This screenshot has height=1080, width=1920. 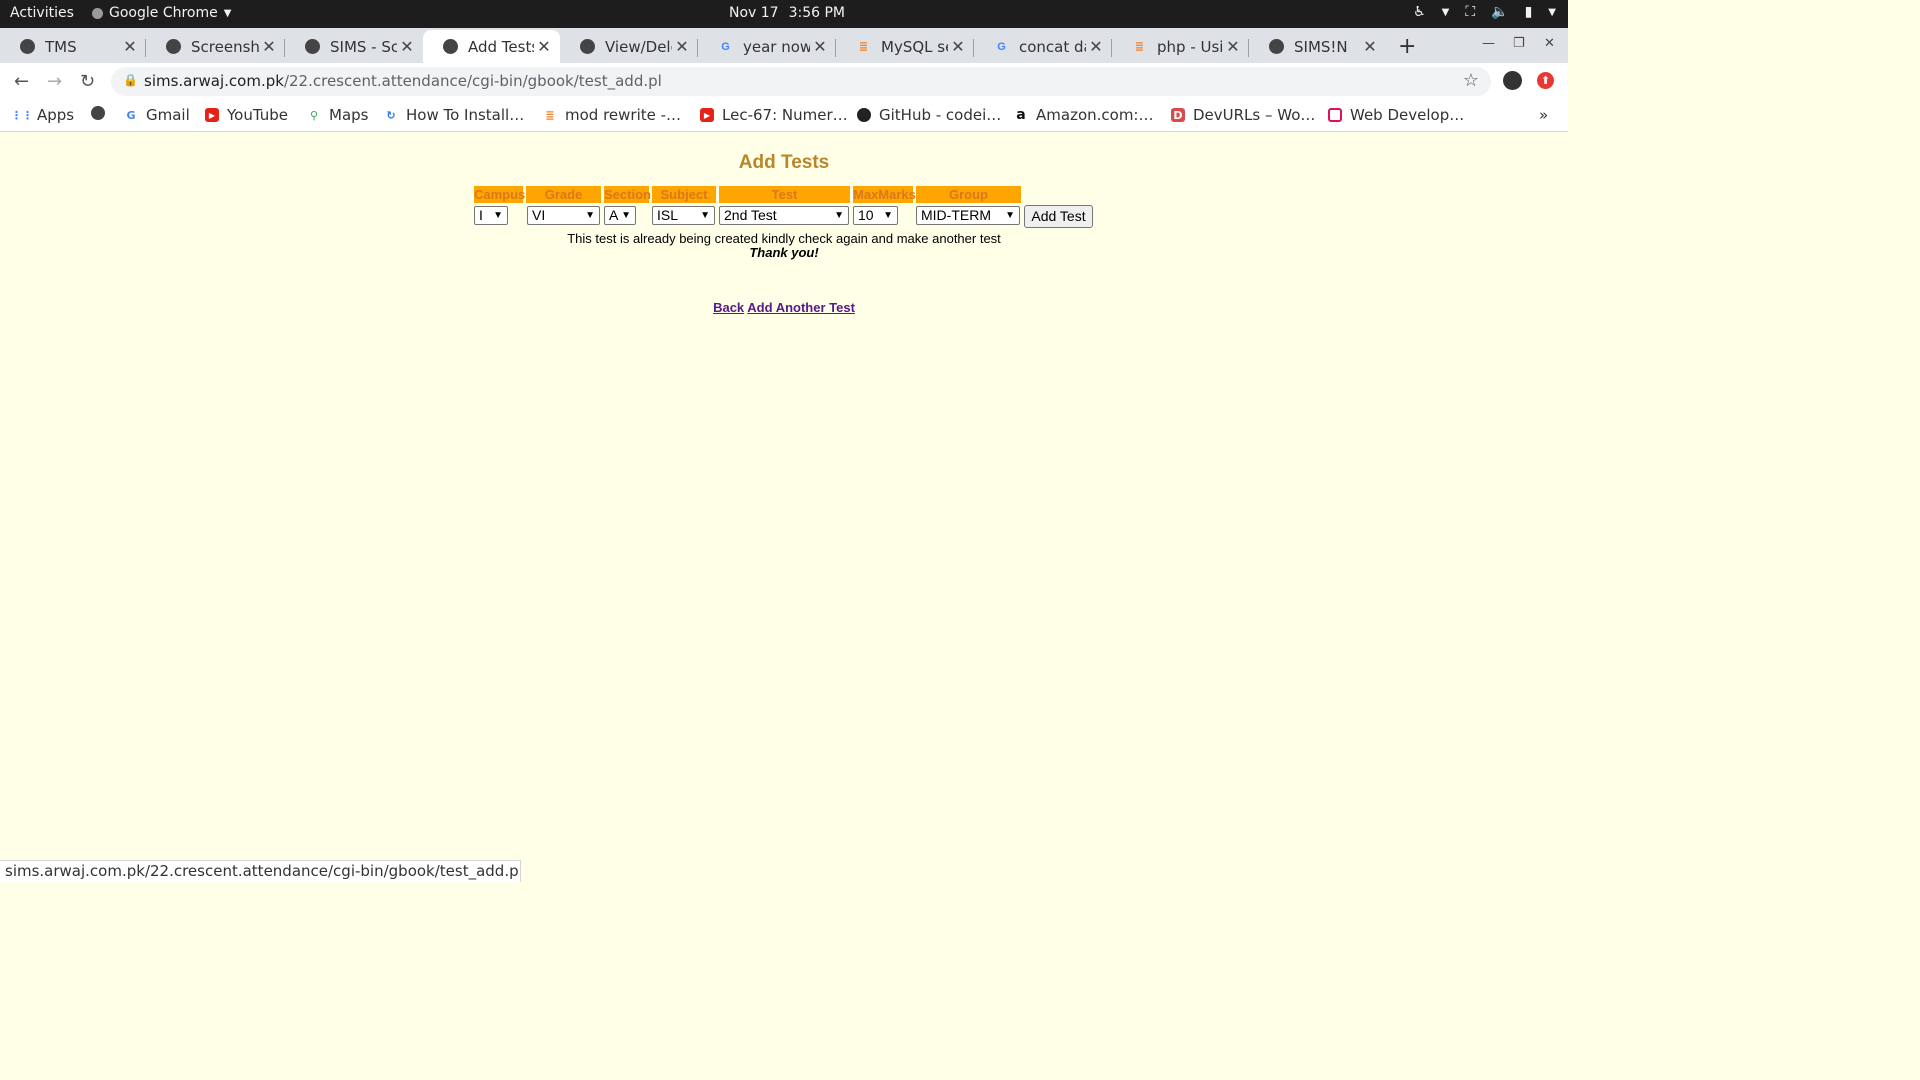 What do you see at coordinates (56, 115) in the screenshot?
I see `bookmark-label: Apps` at bounding box center [56, 115].